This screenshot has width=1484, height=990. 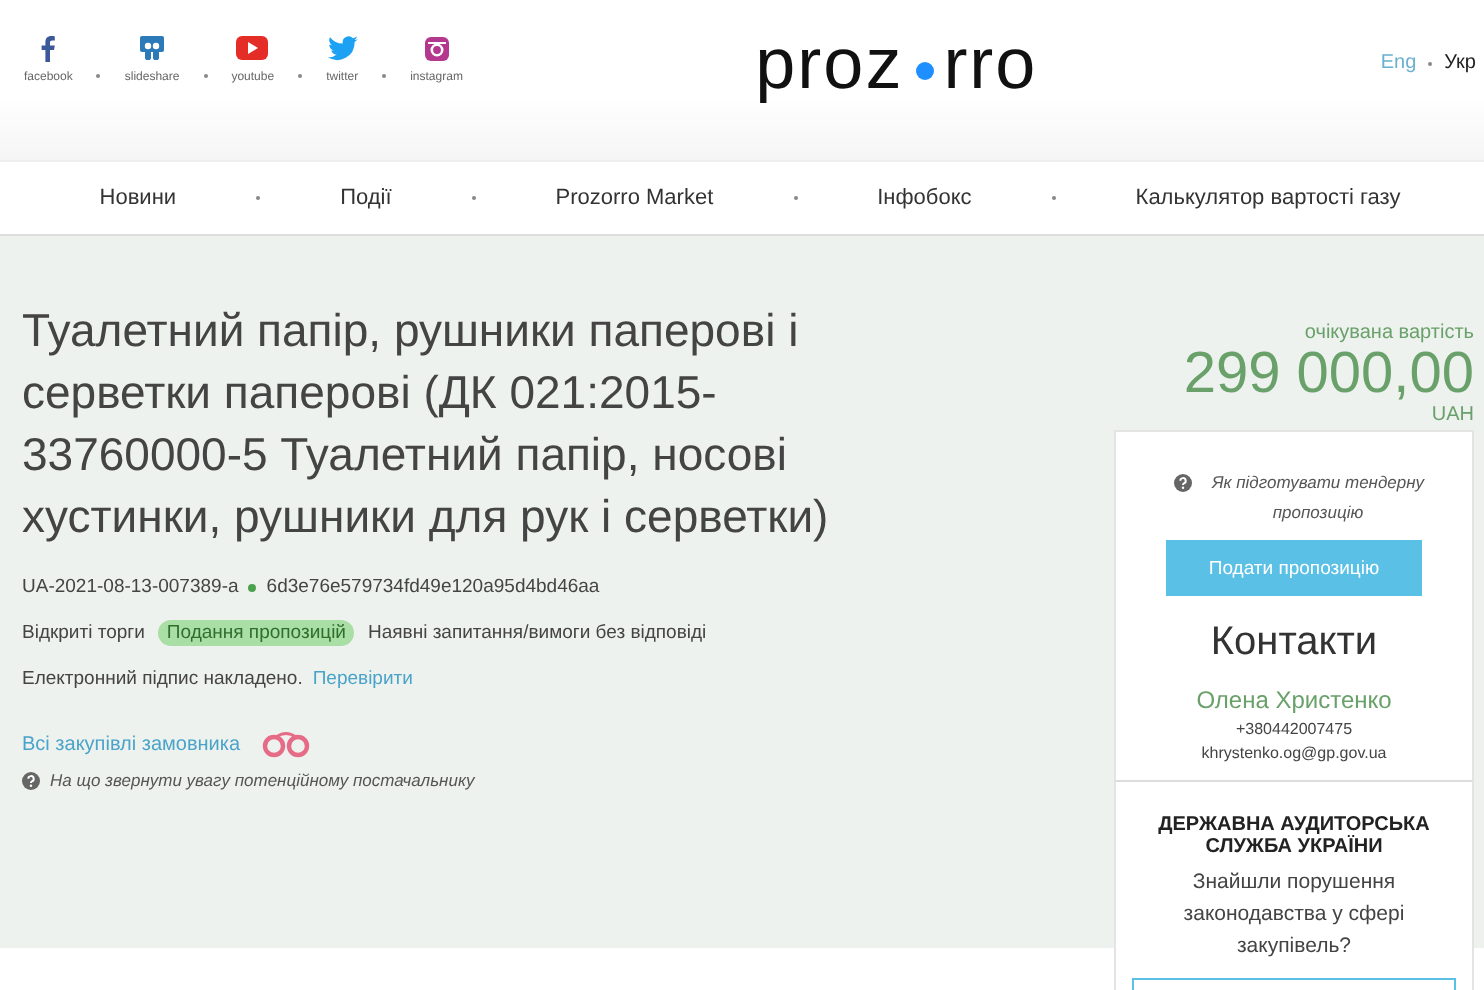 What do you see at coordinates (1327, 374) in the screenshot?
I see `price-amount: 299 000,00` at bounding box center [1327, 374].